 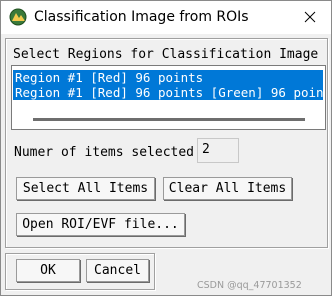 I want to click on close-button, so click(x=310, y=17).